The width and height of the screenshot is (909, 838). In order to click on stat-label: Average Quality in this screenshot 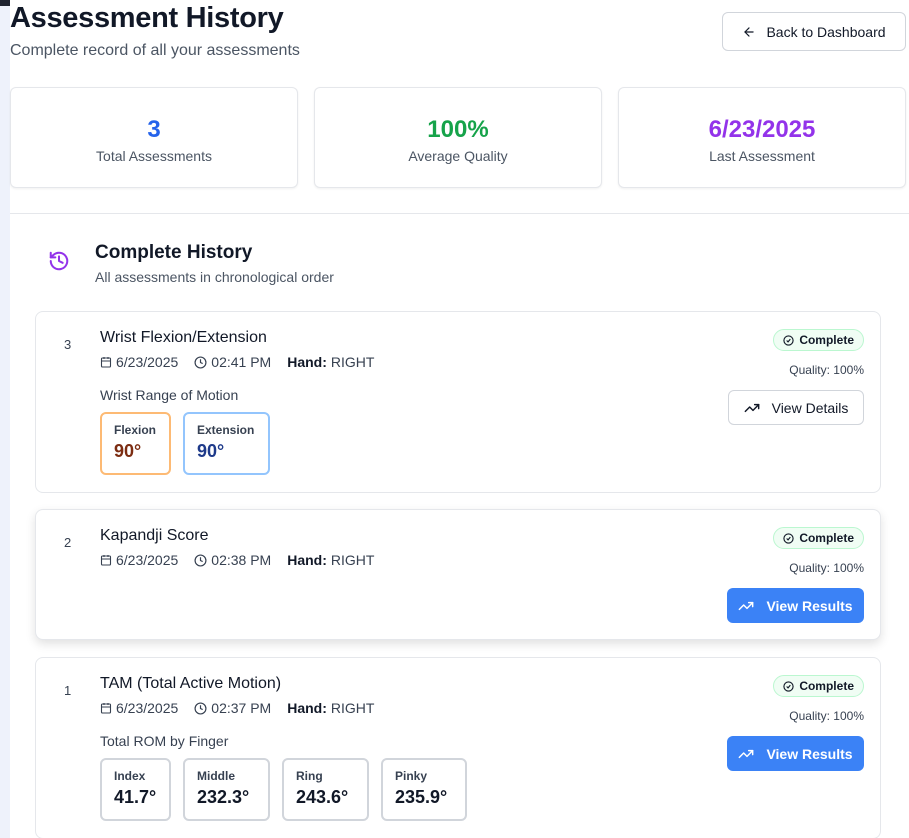, I will do `click(458, 156)`.